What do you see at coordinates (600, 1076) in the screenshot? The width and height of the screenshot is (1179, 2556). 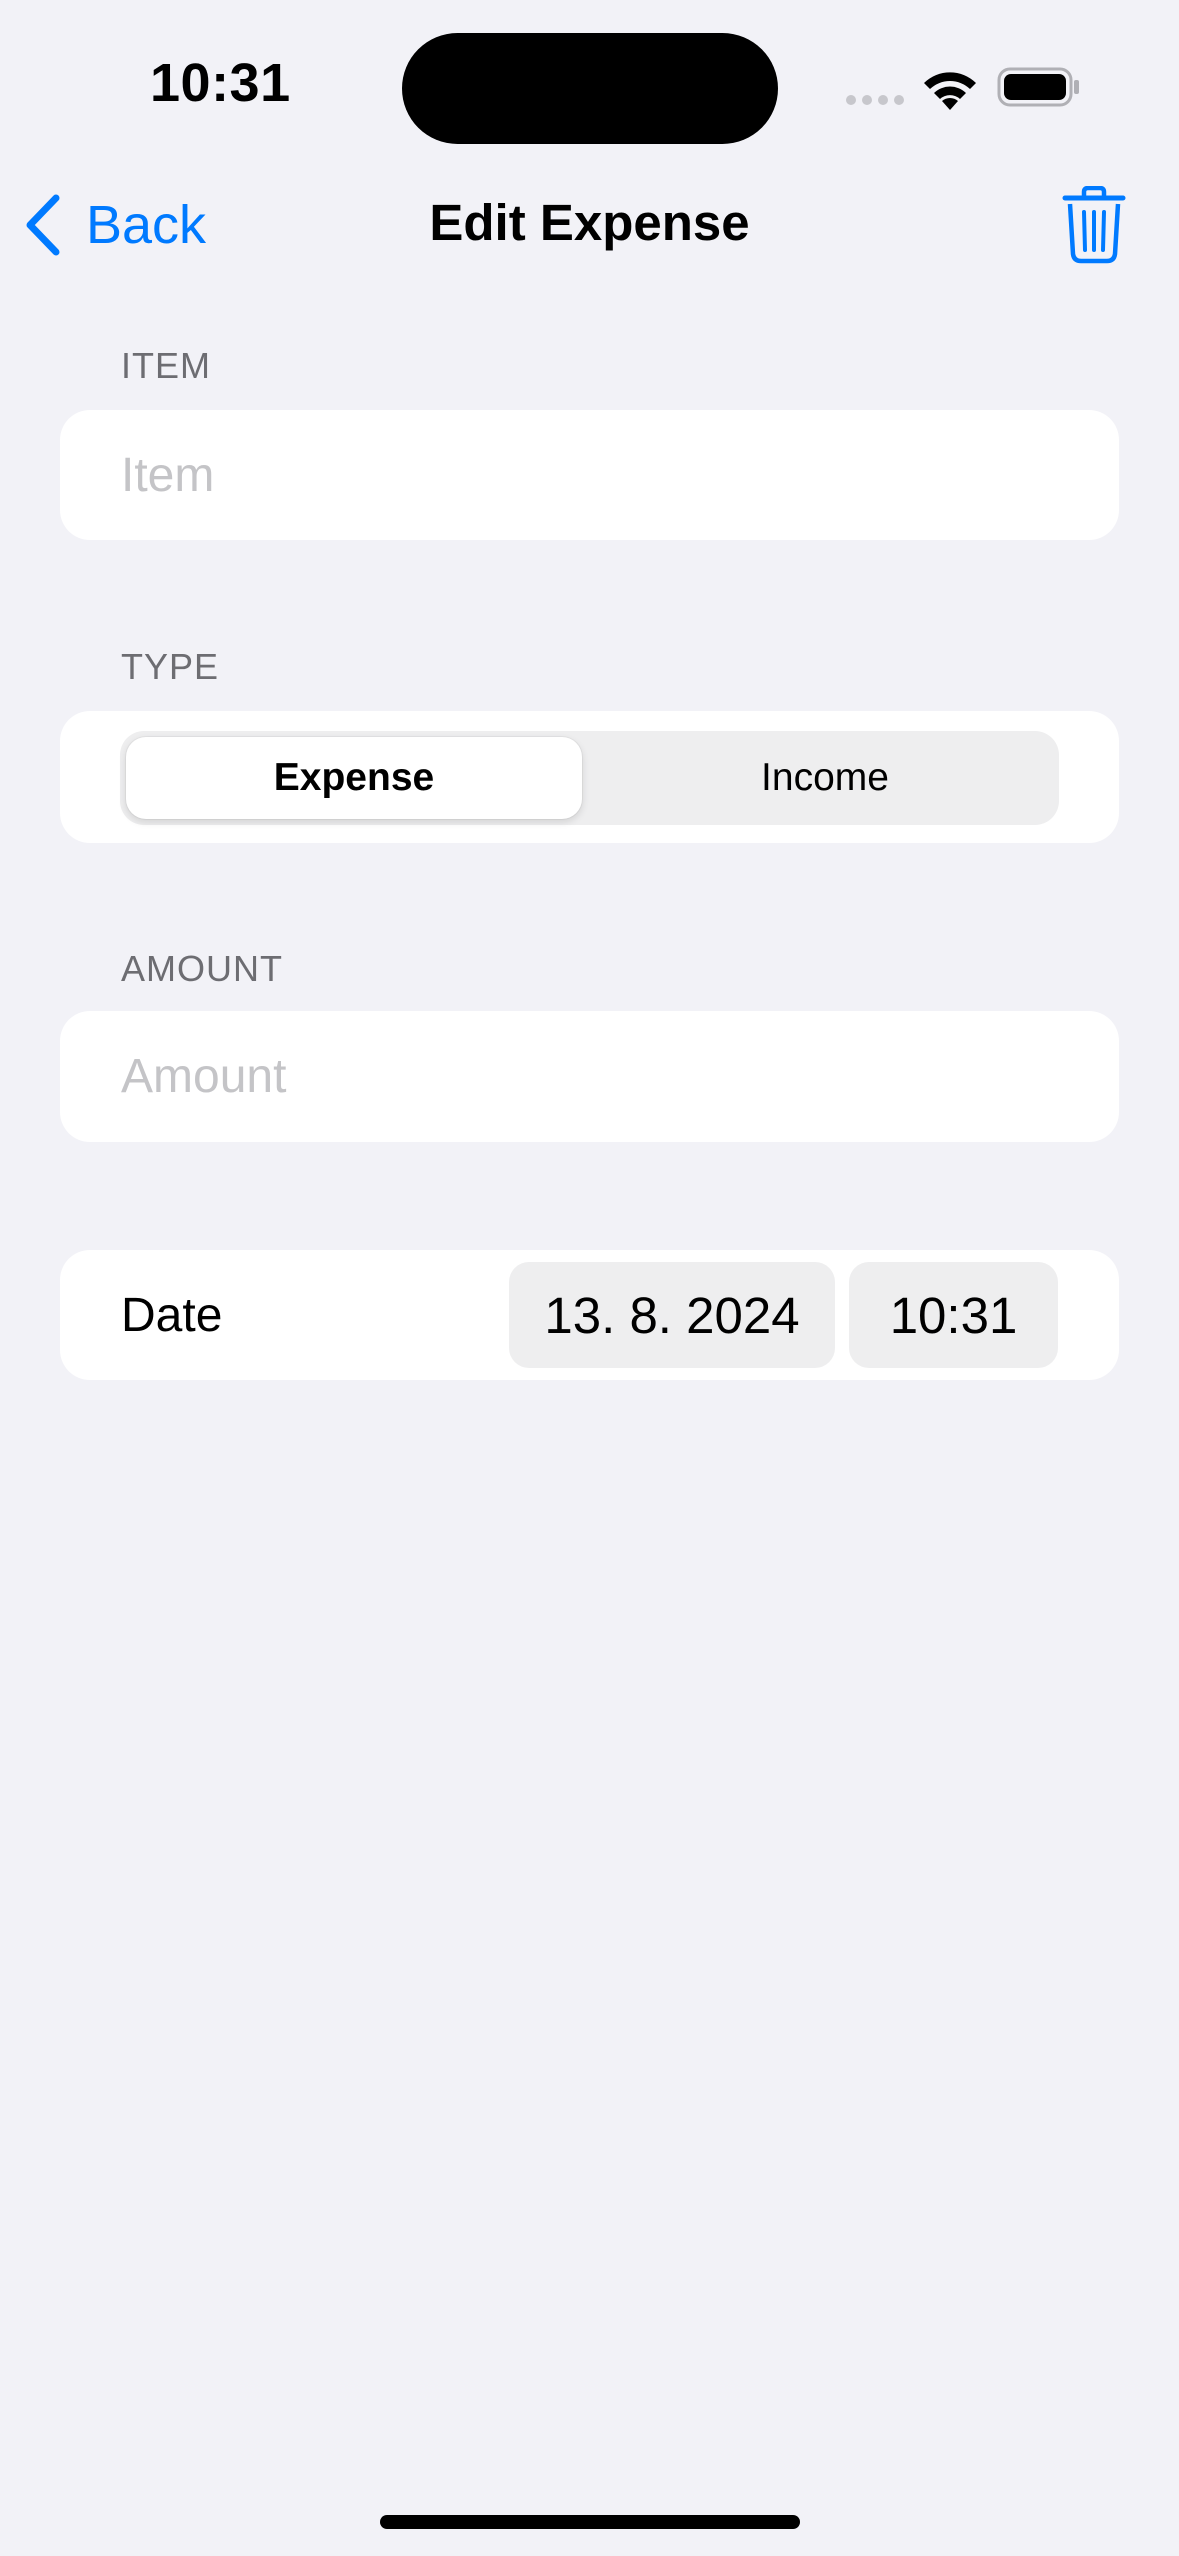 I see `amount-input` at bounding box center [600, 1076].